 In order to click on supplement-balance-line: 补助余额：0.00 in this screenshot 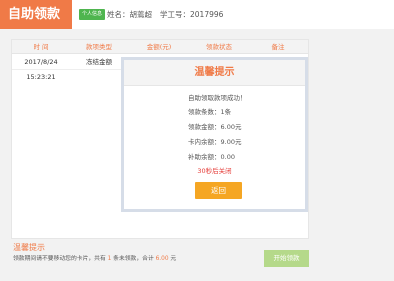, I will do `click(211, 157)`.